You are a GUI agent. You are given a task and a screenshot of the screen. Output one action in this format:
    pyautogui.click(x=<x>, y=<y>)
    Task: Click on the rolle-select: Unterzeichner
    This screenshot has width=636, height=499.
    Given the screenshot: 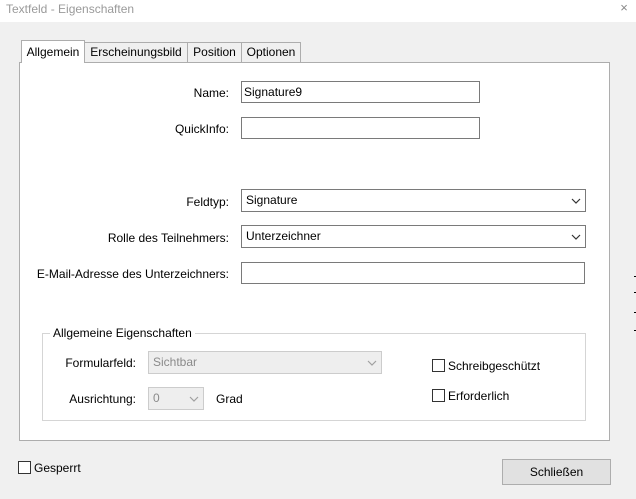 What is the action you would take?
    pyautogui.click(x=413, y=236)
    